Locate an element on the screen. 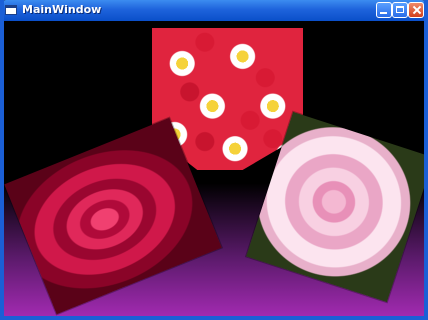  window-icon is located at coordinates (11, 10).